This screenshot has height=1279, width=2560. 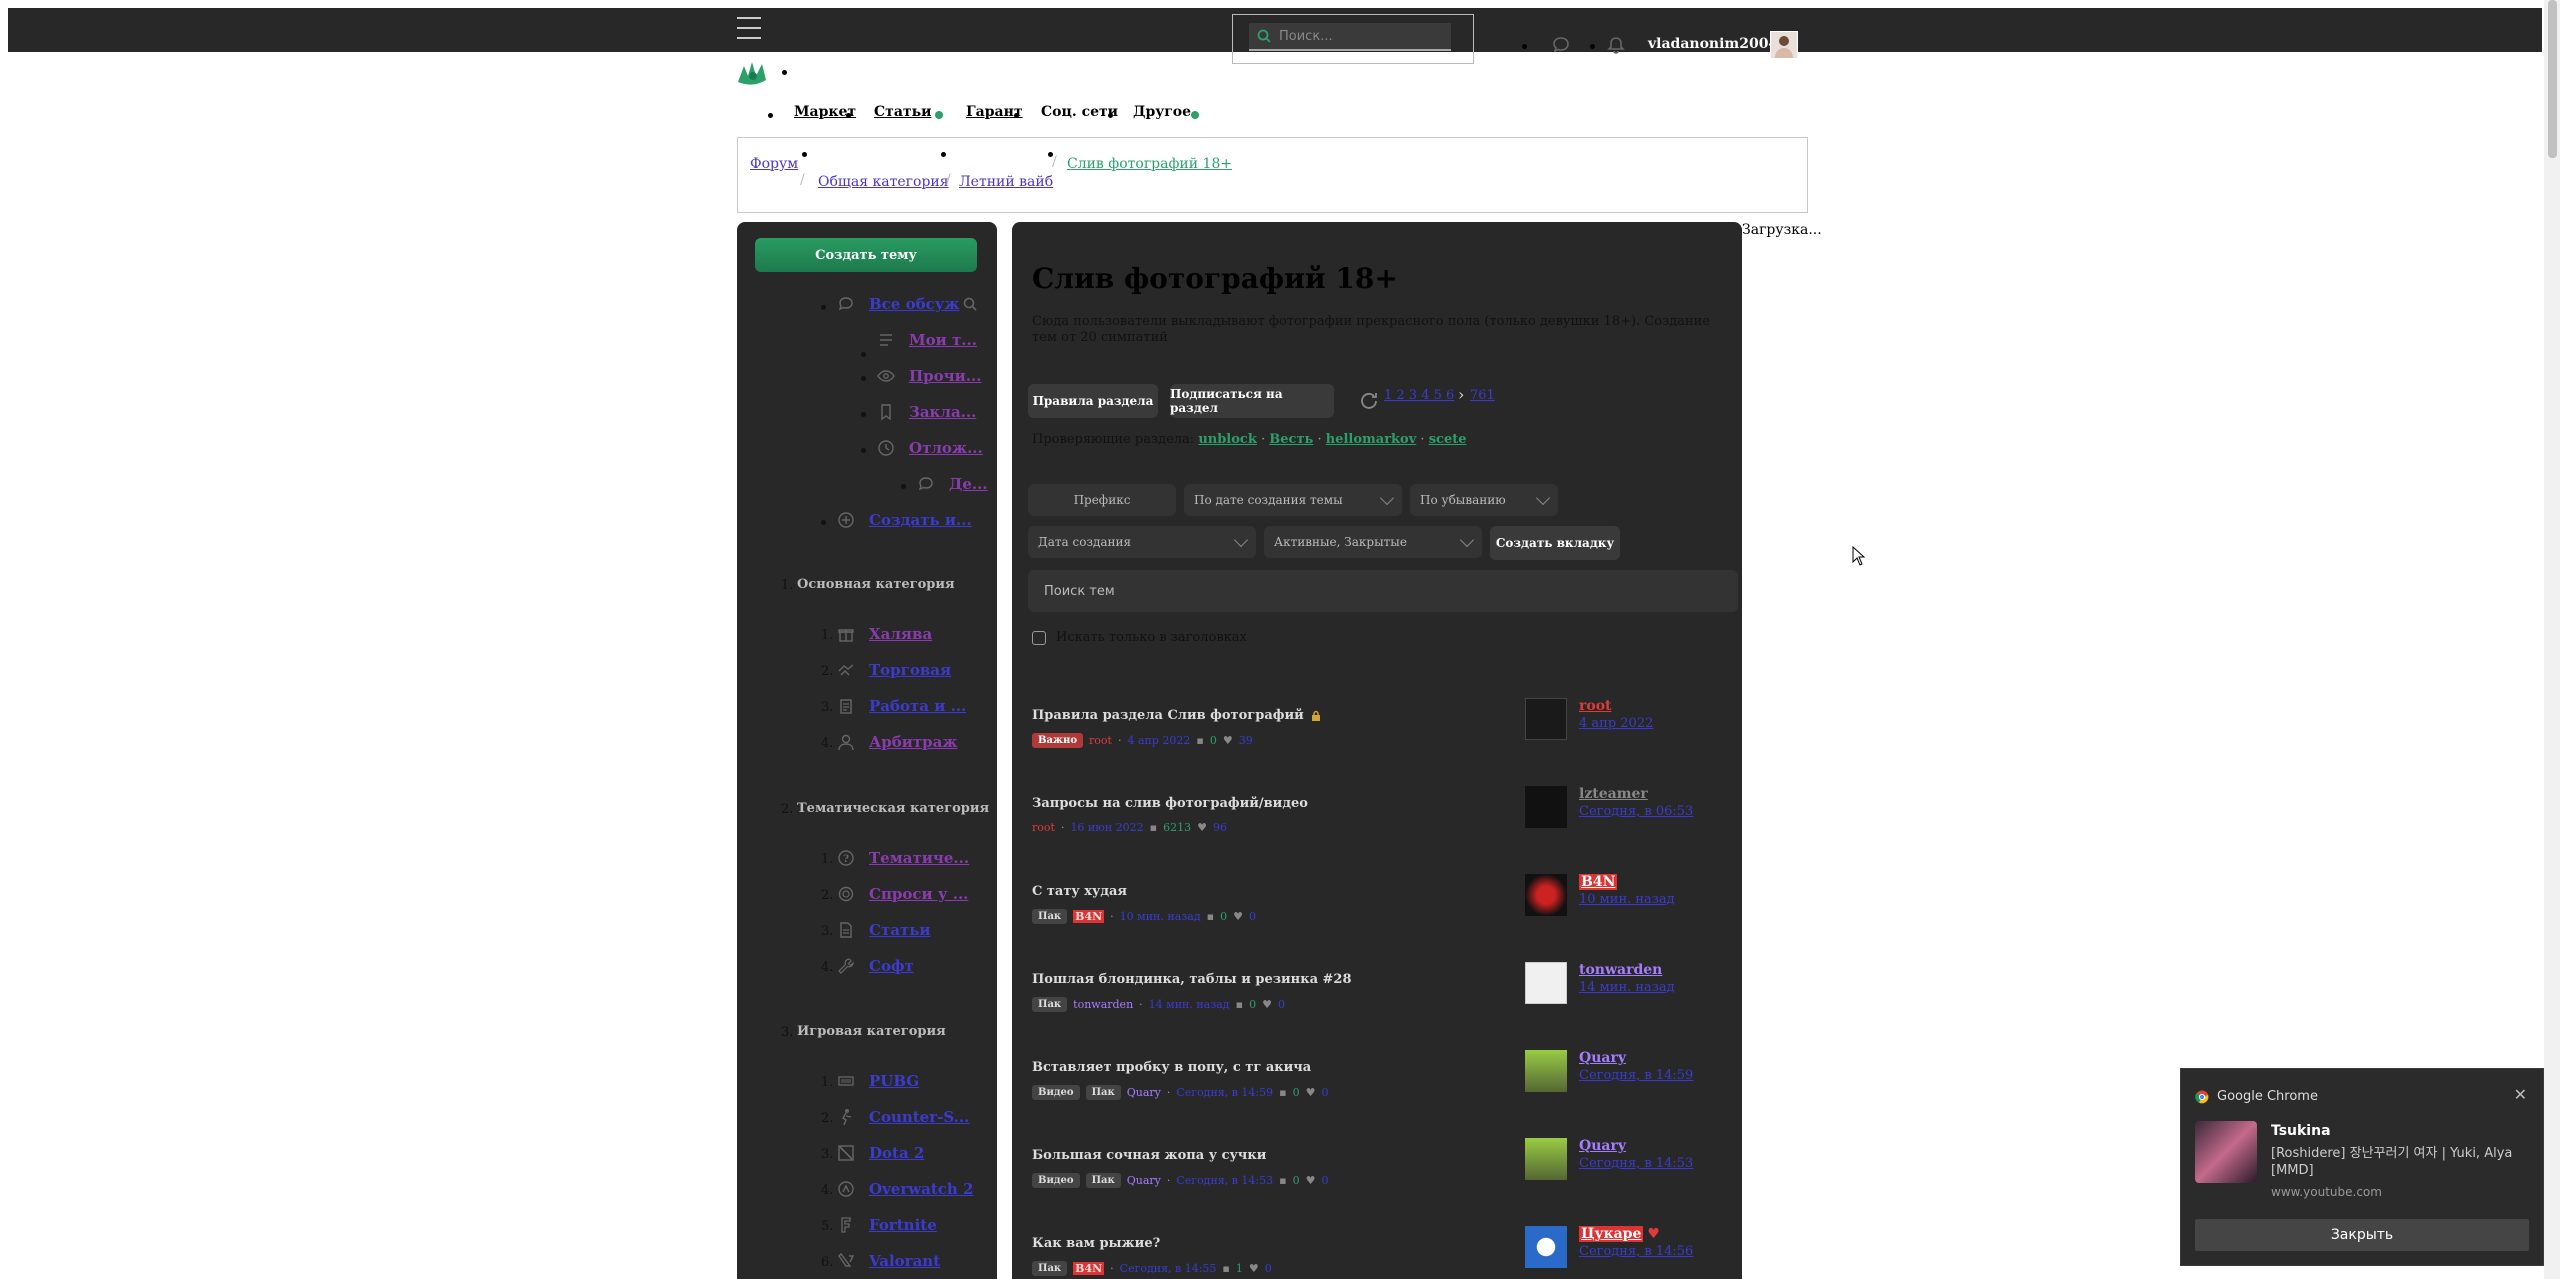 I want to click on state-select: Активные, Закрытые, so click(x=1373, y=542).